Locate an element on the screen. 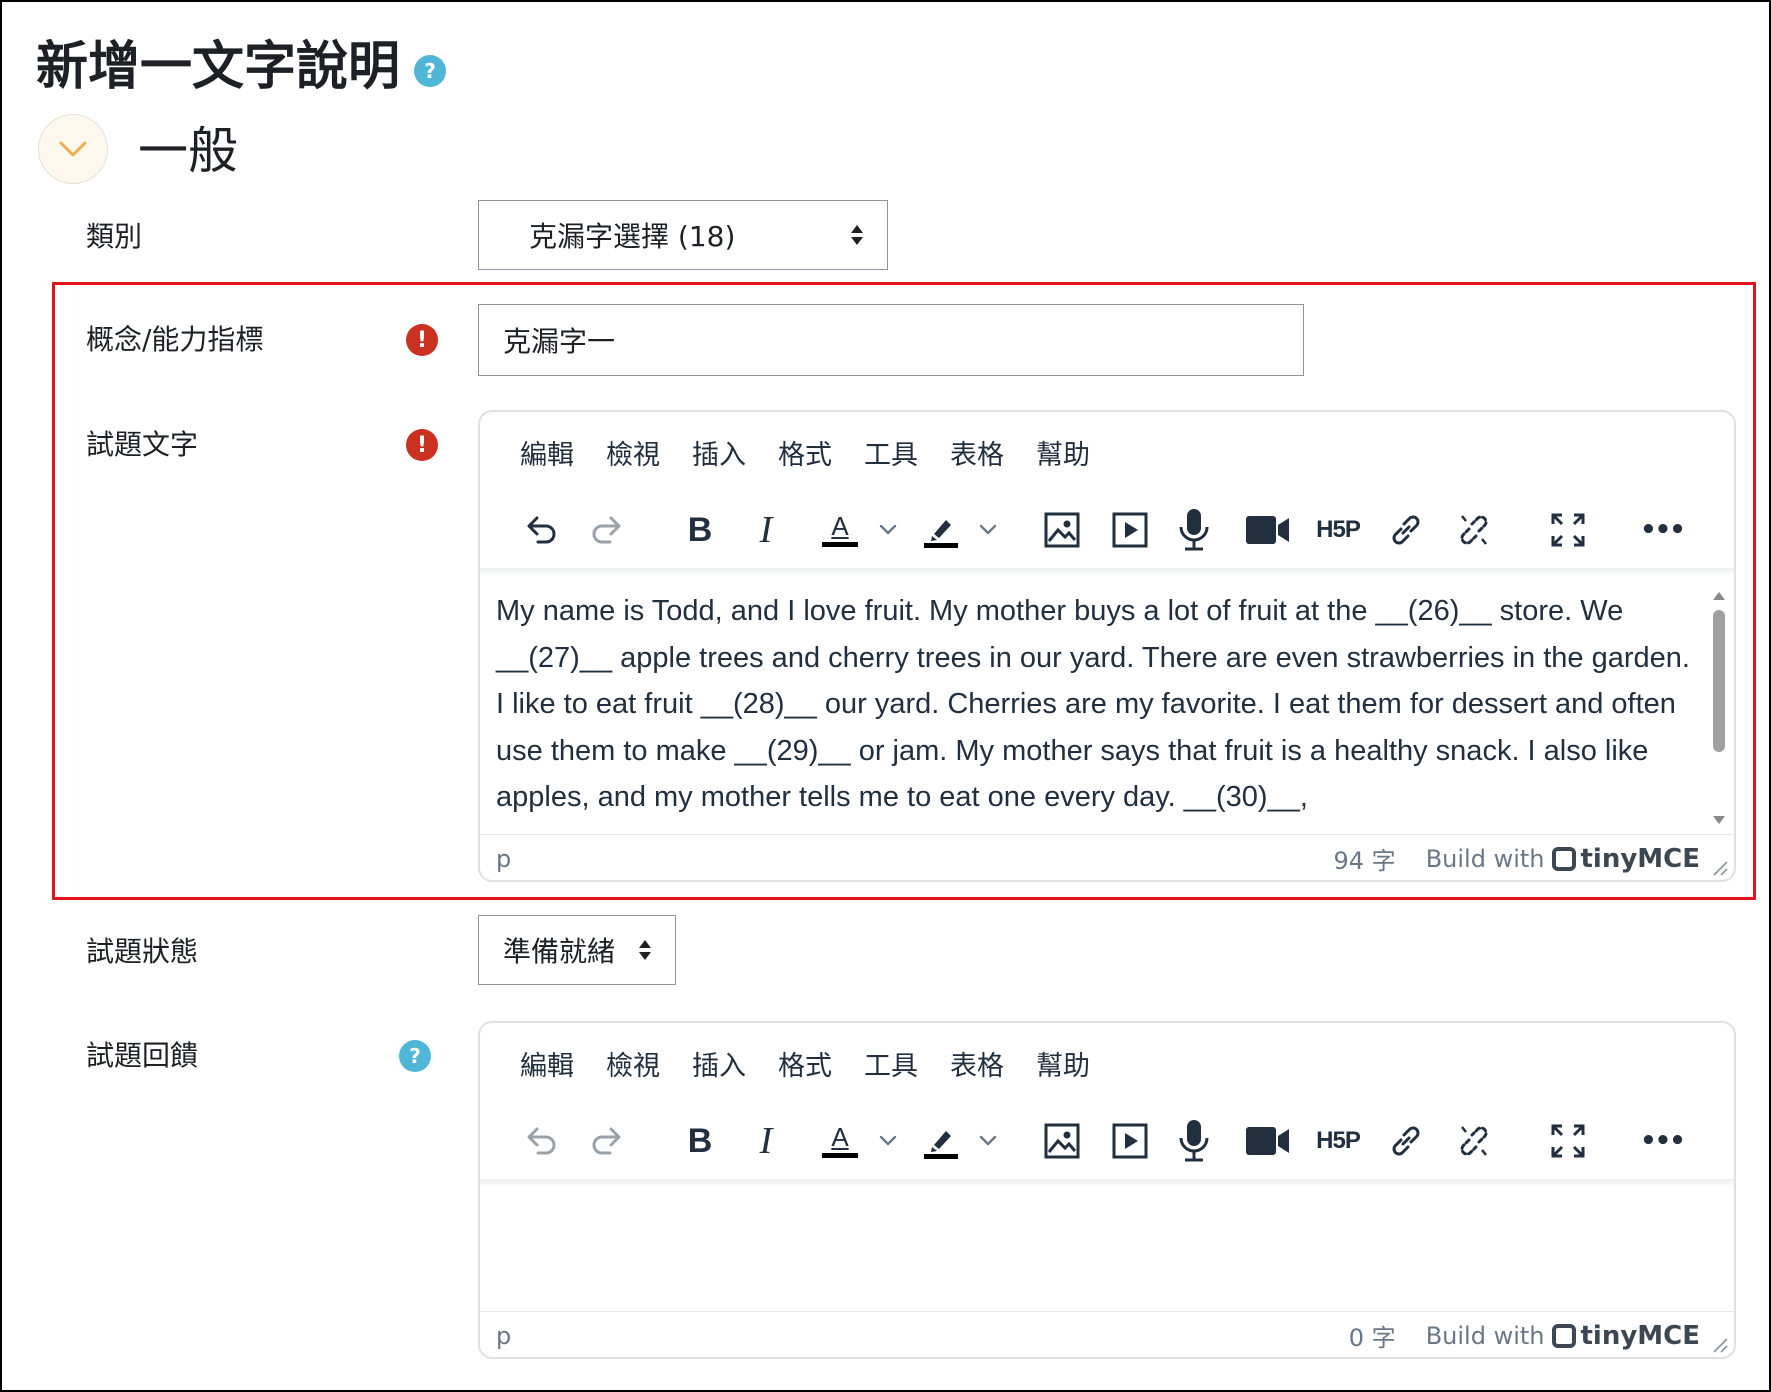  microphone-icon is located at coordinates (1194, 1141).